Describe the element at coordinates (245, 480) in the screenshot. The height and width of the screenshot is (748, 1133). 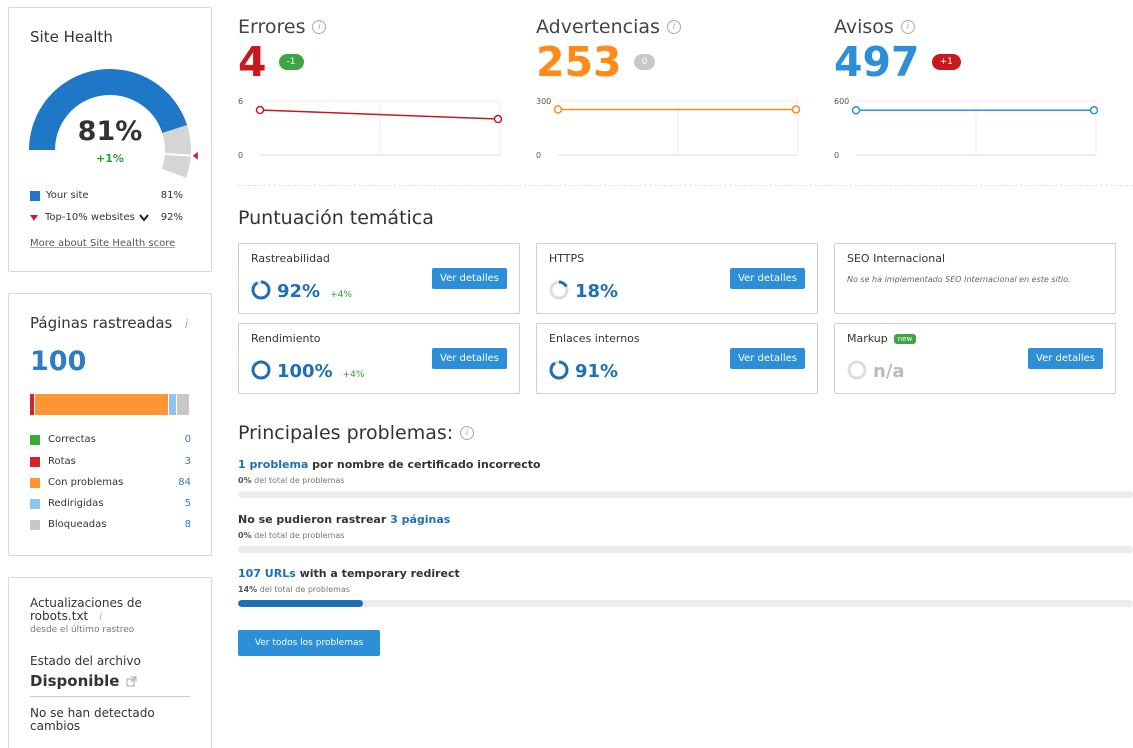
I see `issue-pct: 0%` at that location.